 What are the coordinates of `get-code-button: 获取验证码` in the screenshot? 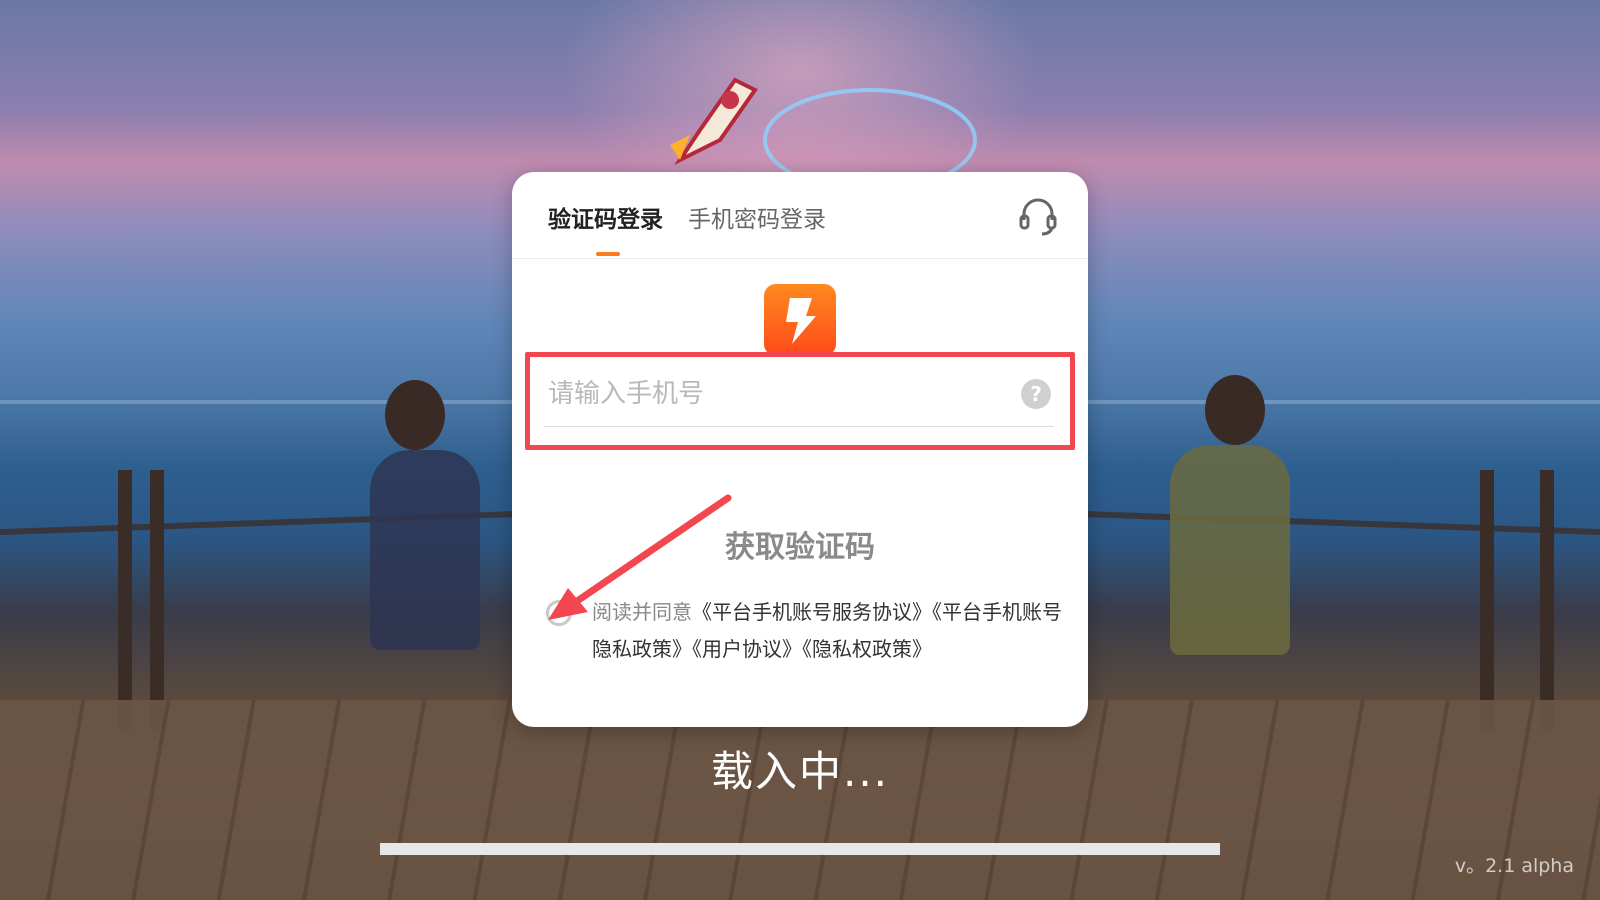 It's located at (800, 544).